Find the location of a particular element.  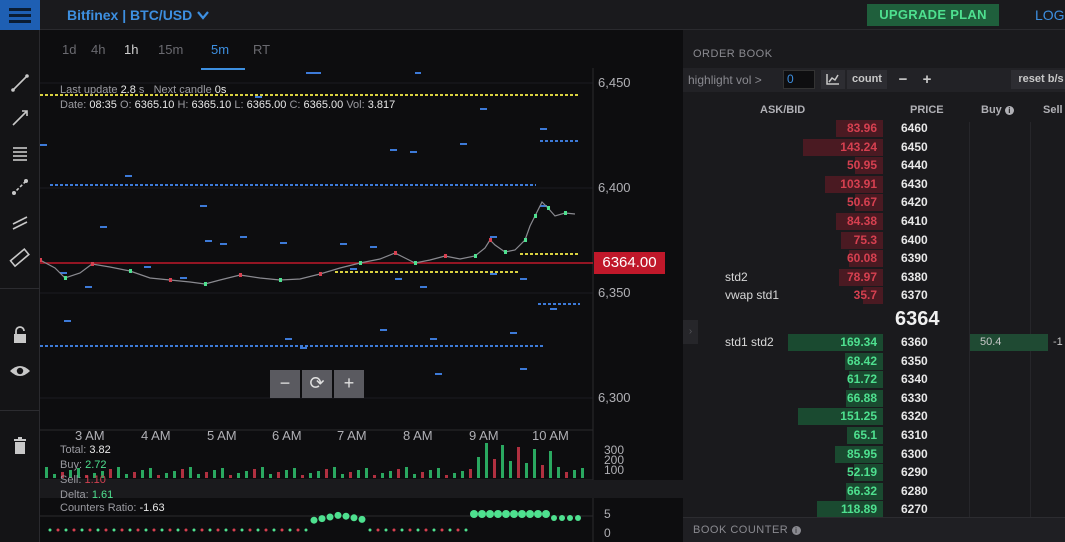

time-axis-label: 7 AM is located at coordinates (352, 435).